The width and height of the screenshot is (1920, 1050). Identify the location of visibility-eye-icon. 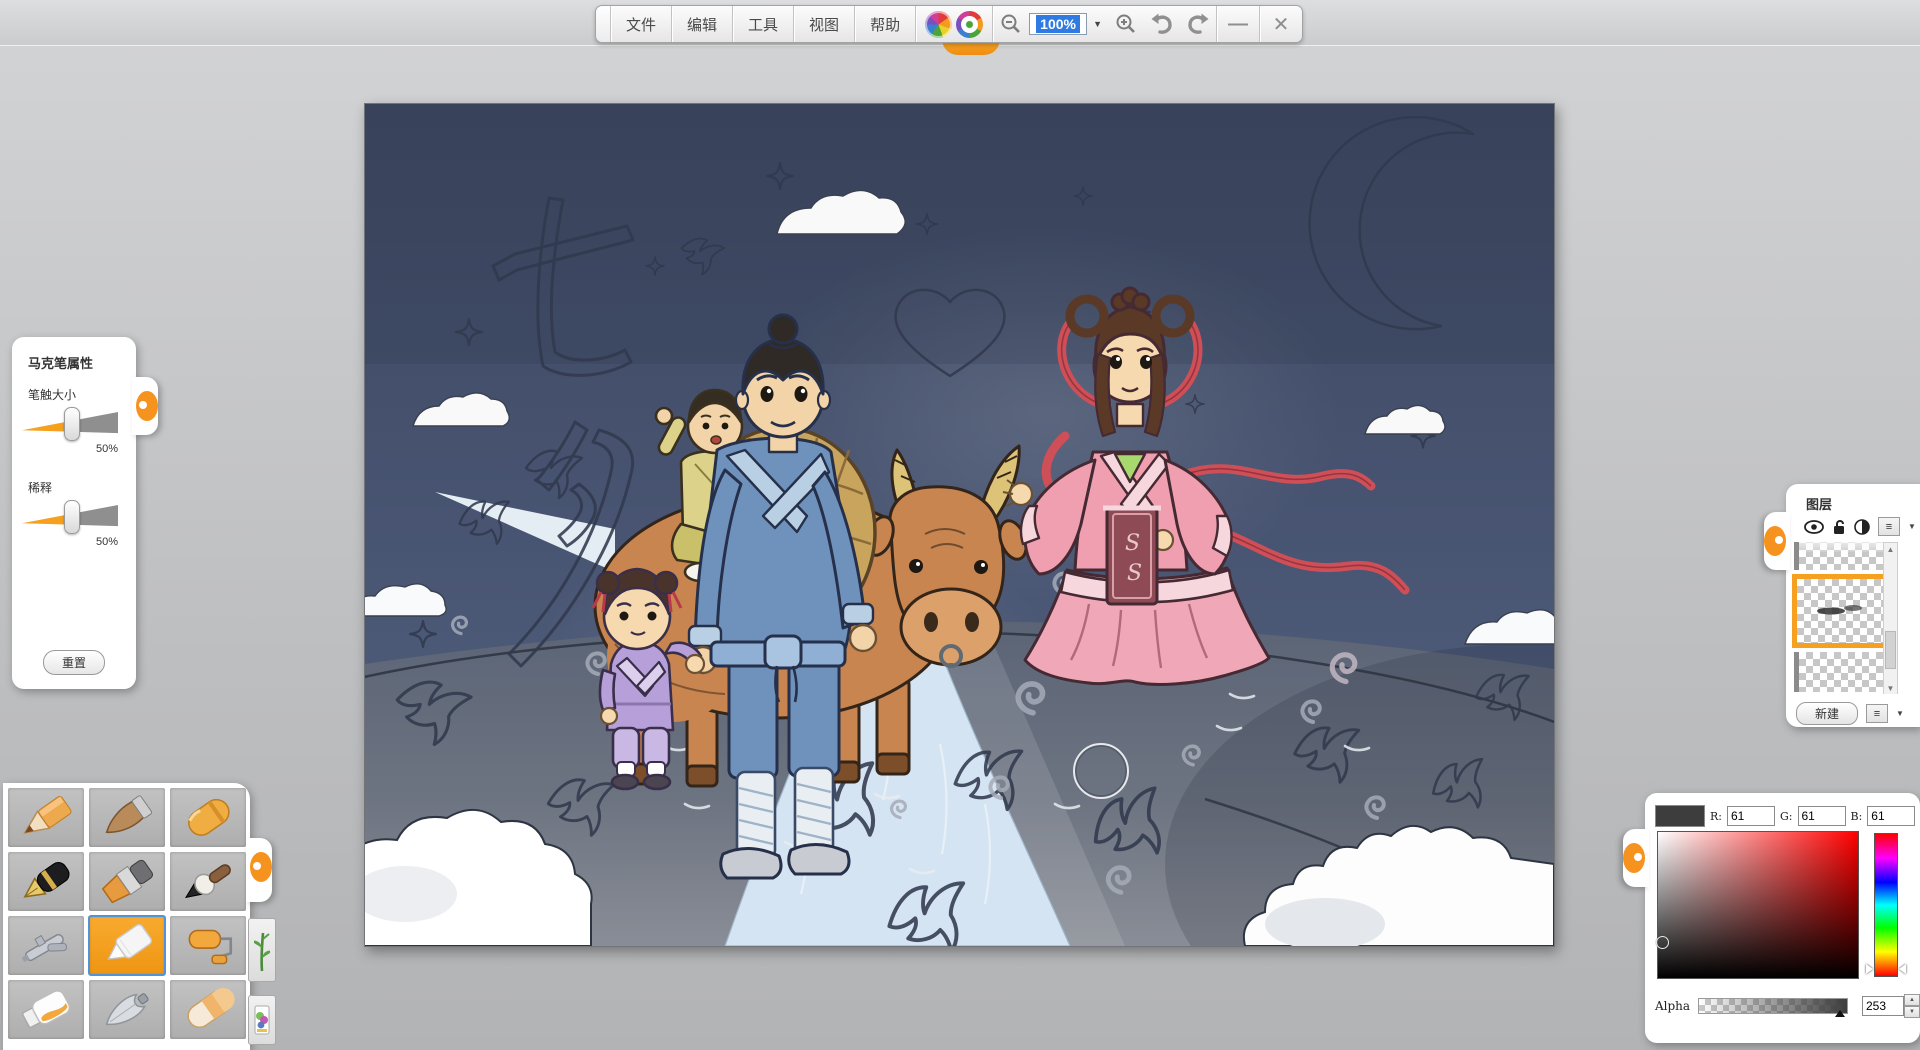
(1814, 526).